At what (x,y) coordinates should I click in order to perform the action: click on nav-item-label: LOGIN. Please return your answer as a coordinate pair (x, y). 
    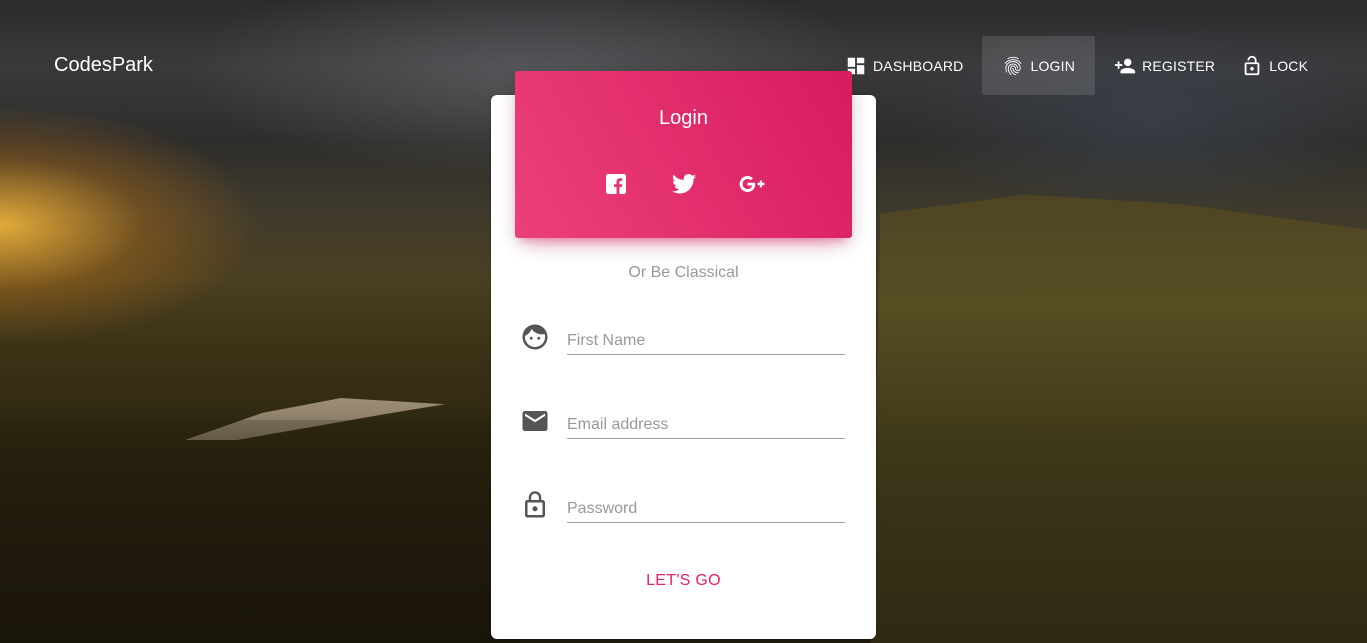
    Looking at the image, I should click on (1053, 65).